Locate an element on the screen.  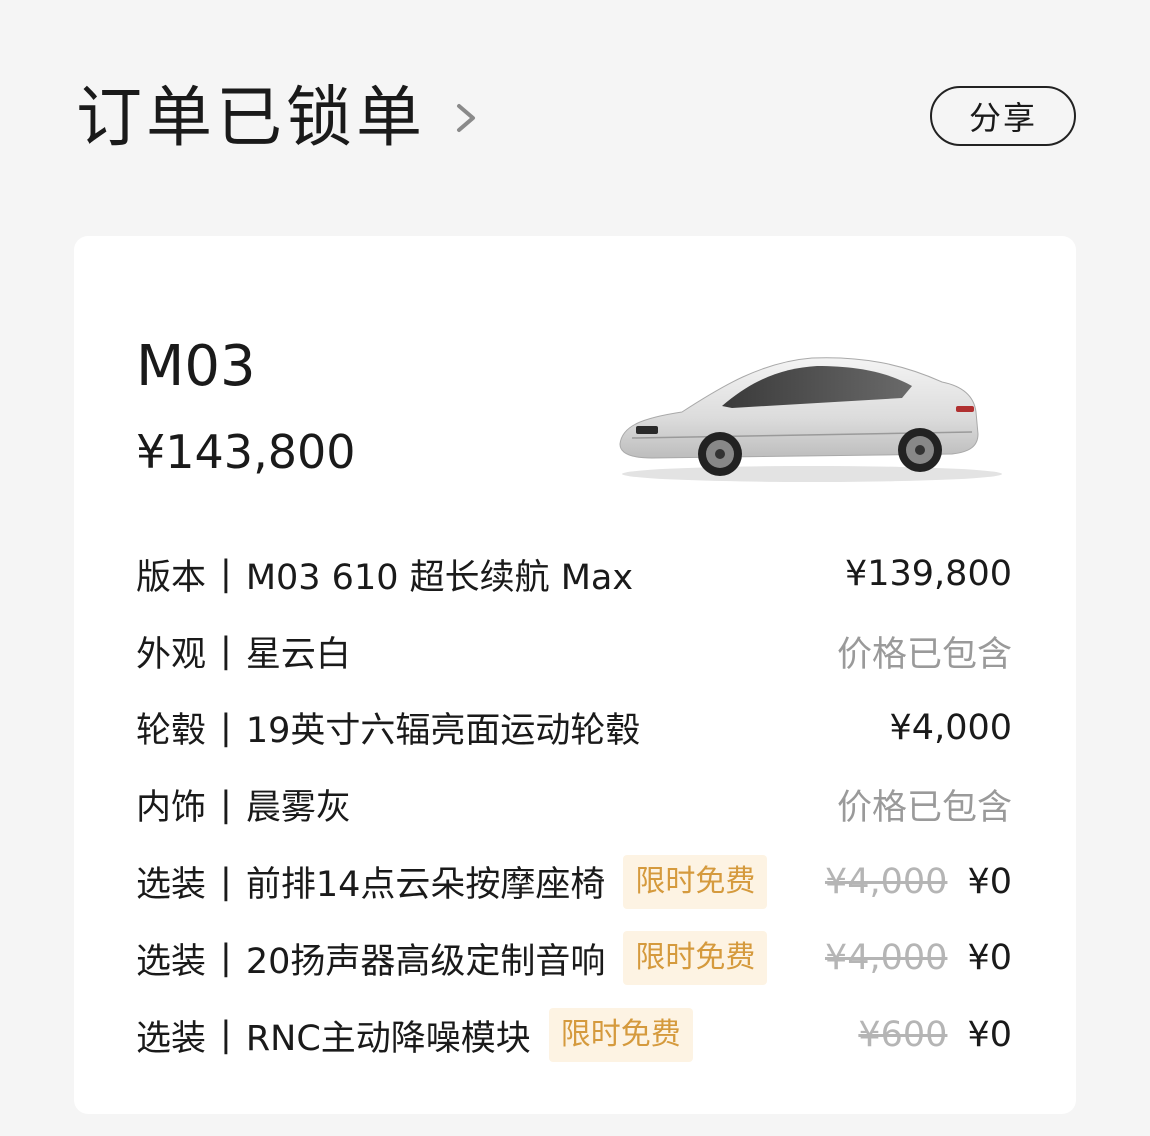
order-status-link: 订单已锁单 is located at coordinates (279, 118).